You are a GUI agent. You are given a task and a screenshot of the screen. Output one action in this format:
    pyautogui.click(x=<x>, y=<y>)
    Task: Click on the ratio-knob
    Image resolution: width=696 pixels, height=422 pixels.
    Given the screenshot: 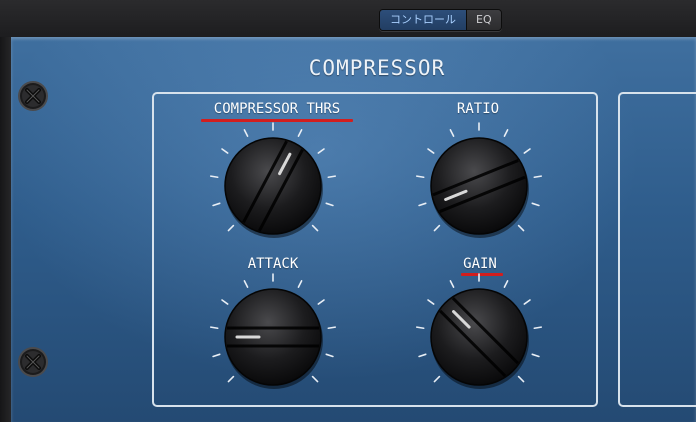 What is the action you would take?
    pyautogui.click(x=479, y=186)
    